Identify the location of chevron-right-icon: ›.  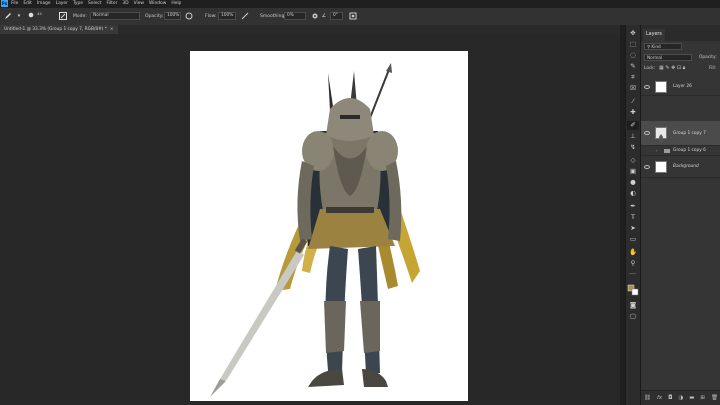
(657, 151).